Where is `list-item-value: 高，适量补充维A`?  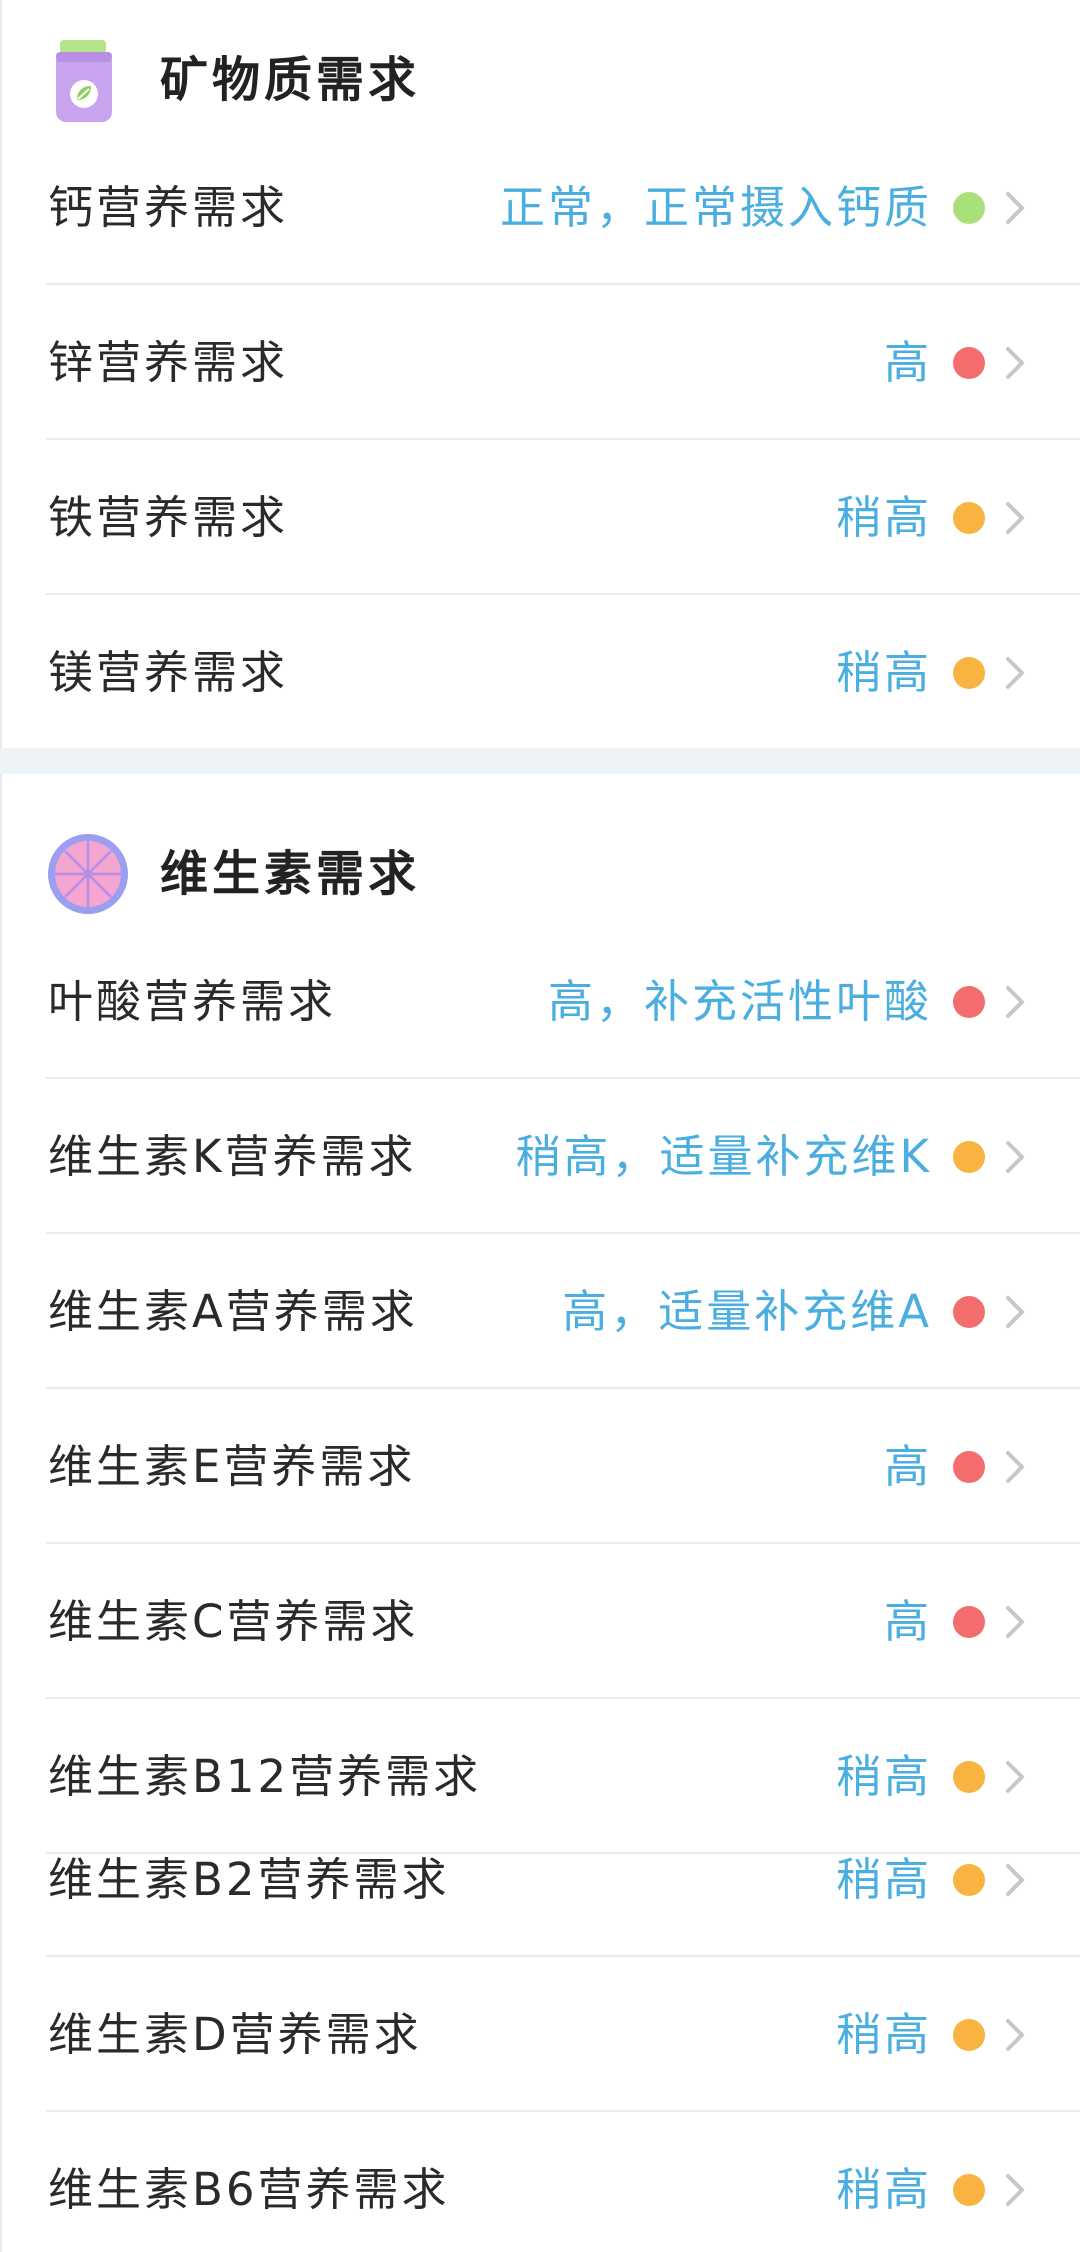
list-item-value: 高，适量补充维A is located at coordinates (747, 1311).